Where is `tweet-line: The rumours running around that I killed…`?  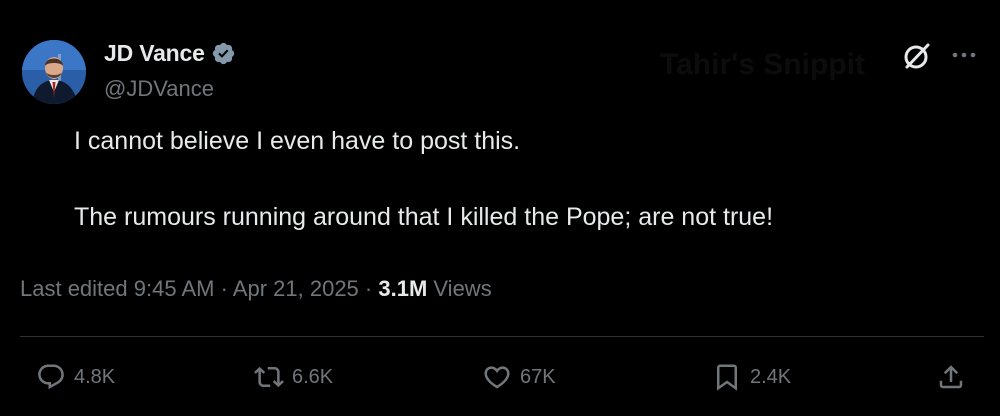
tweet-line: The rumours running around that I killed… is located at coordinates (424, 217).